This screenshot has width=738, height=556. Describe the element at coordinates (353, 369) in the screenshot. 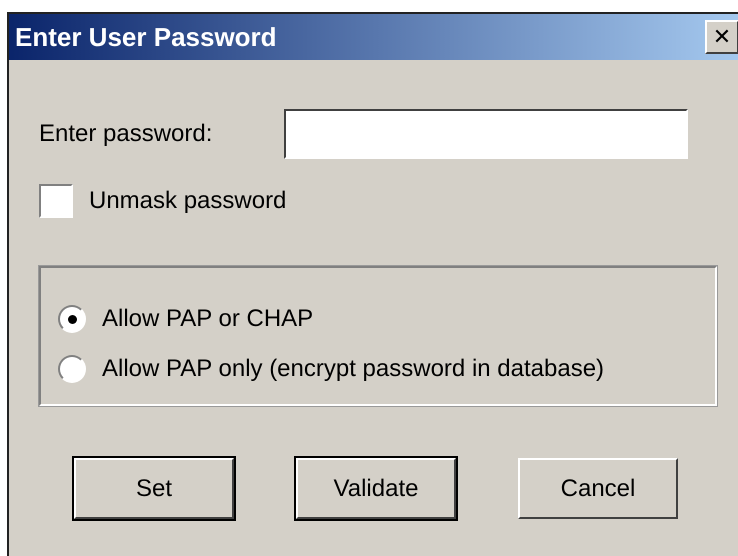

I see `radio-label: Allow PAP only (encrypt password in database)` at that location.